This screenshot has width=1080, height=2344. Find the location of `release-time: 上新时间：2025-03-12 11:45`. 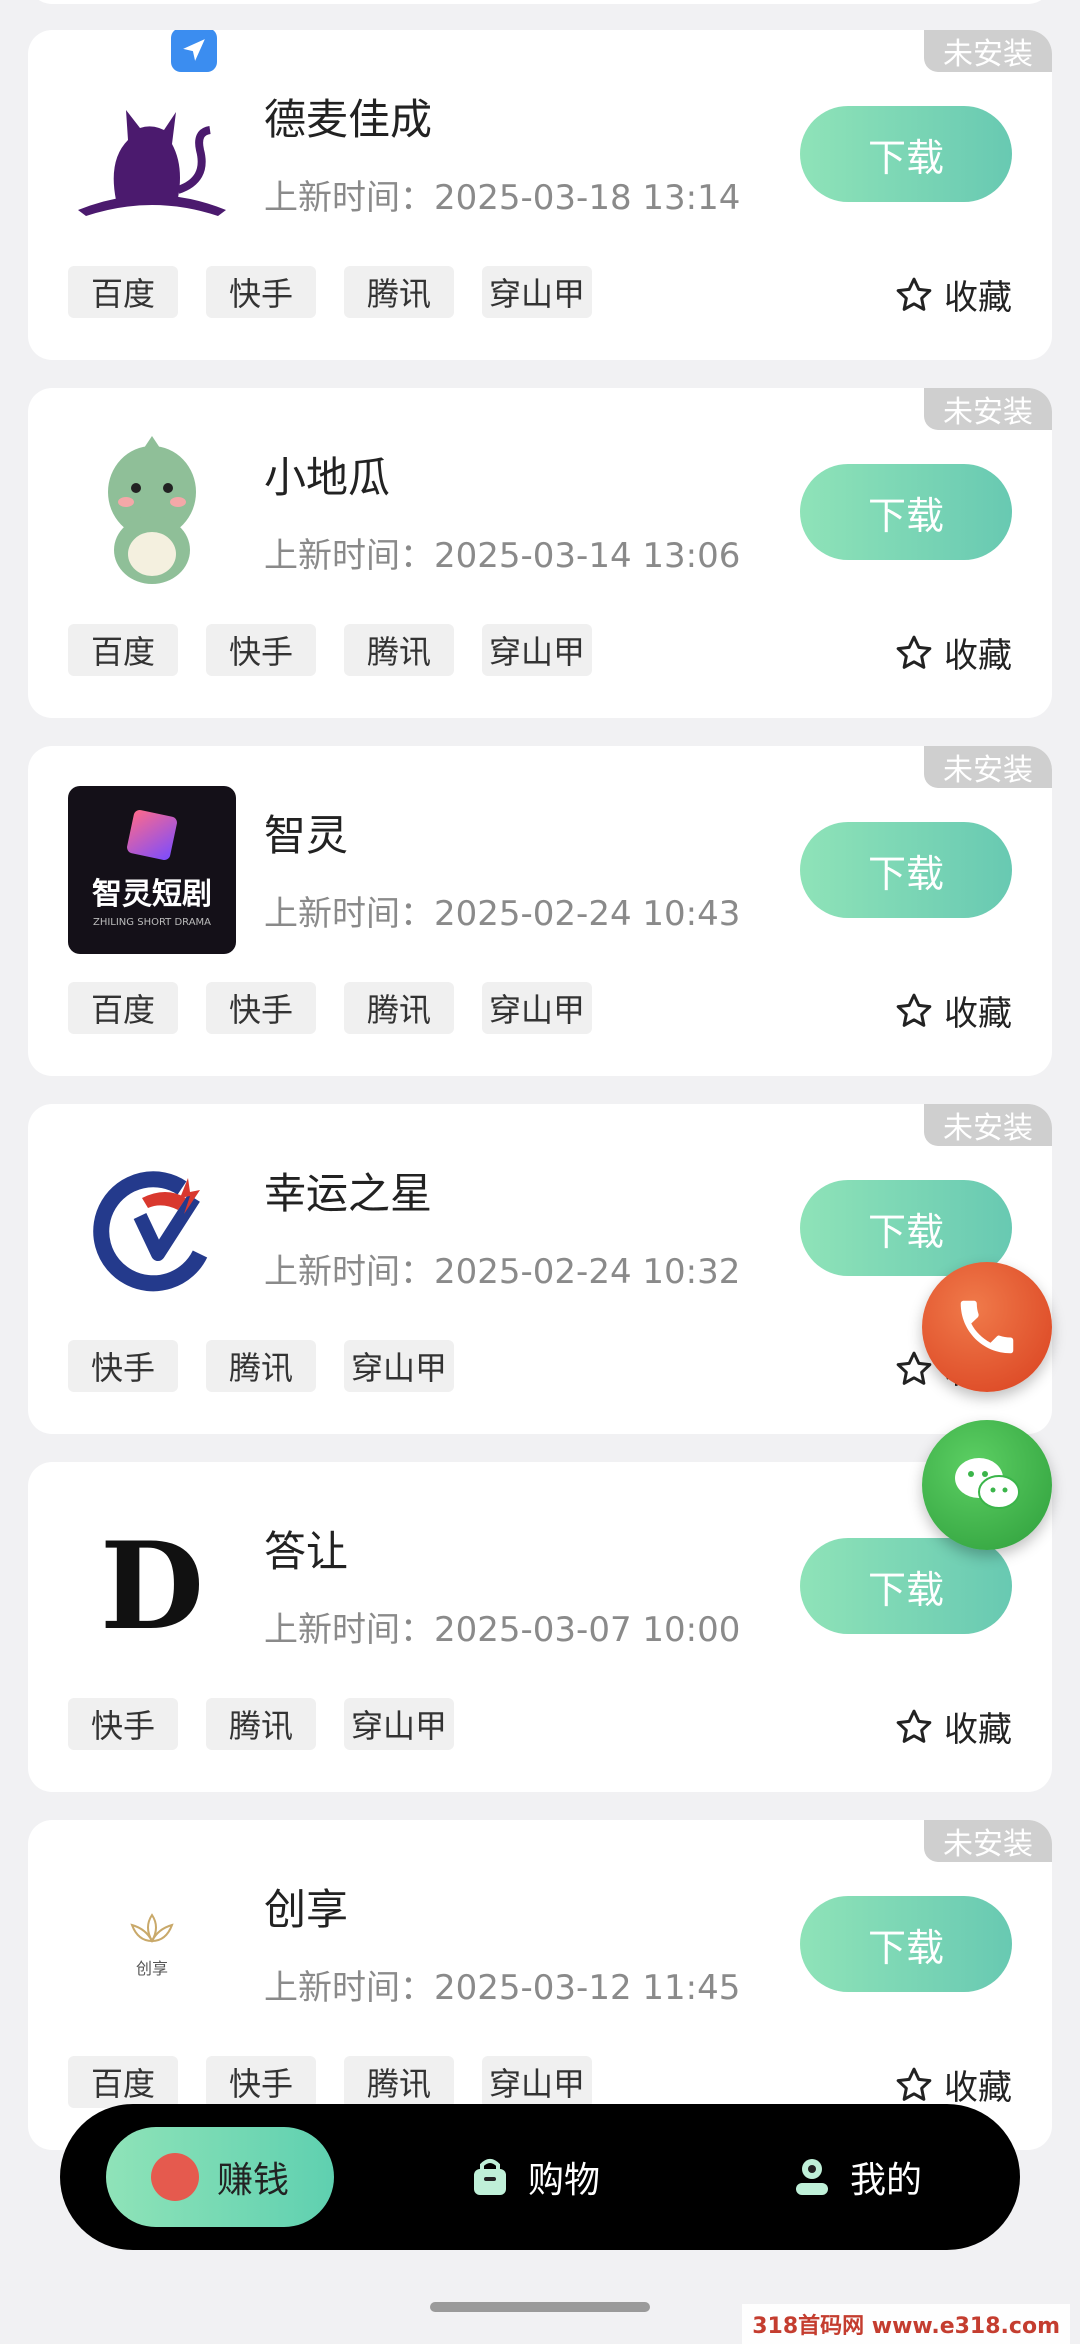

release-time: 上新时间：2025-03-12 11:45 is located at coordinates (502, 1988).